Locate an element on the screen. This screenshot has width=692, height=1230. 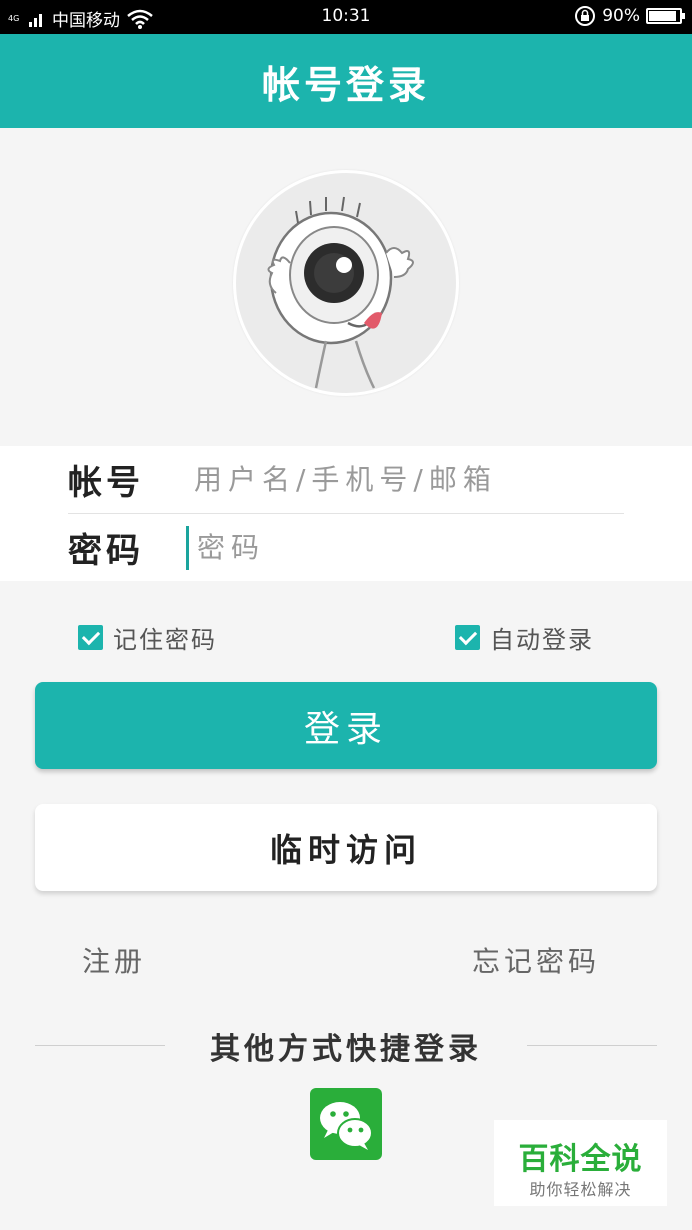
register-link: 注册 is located at coordinates (114, 960).